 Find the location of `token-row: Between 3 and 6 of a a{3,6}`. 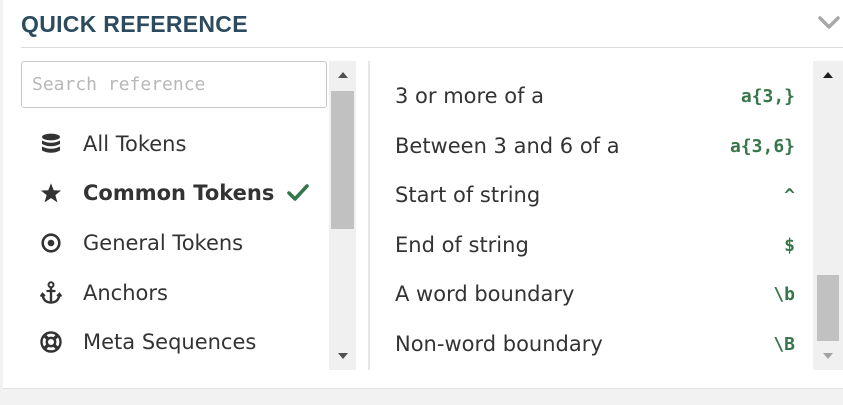

token-row: Between 3 and 6 of a a{3,6} is located at coordinates (597, 148).